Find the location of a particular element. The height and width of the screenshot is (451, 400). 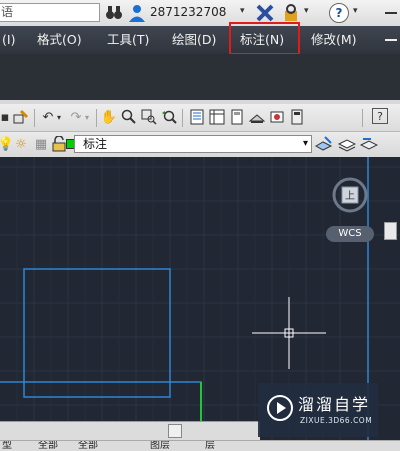

watermark-url: ZIXUE.3D66.COM is located at coordinates (336, 420).